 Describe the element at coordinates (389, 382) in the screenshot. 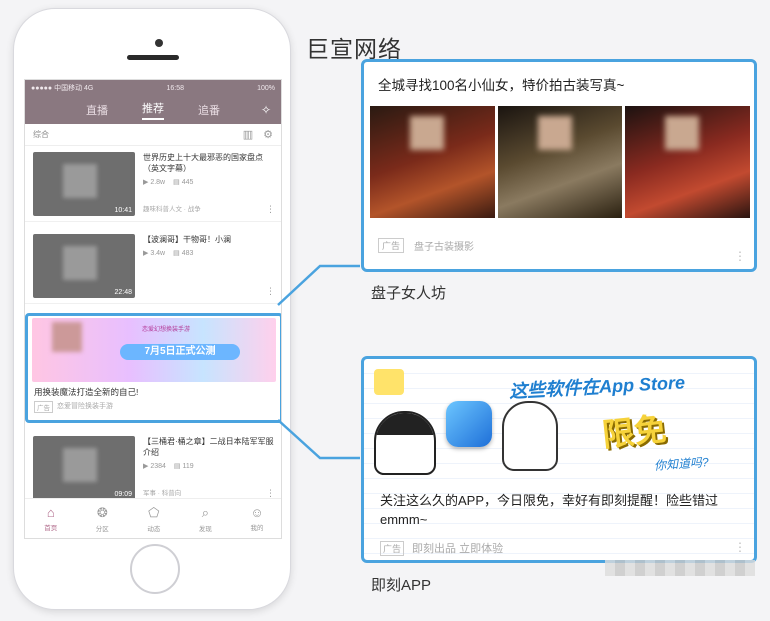

I see `sticker-icon` at that location.